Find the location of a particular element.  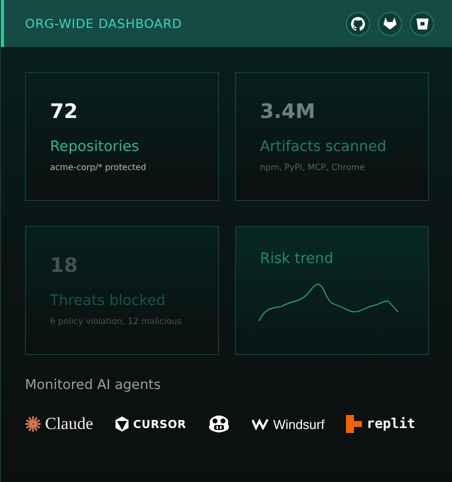

section-title: Monitored AI agents is located at coordinates (93, 385).